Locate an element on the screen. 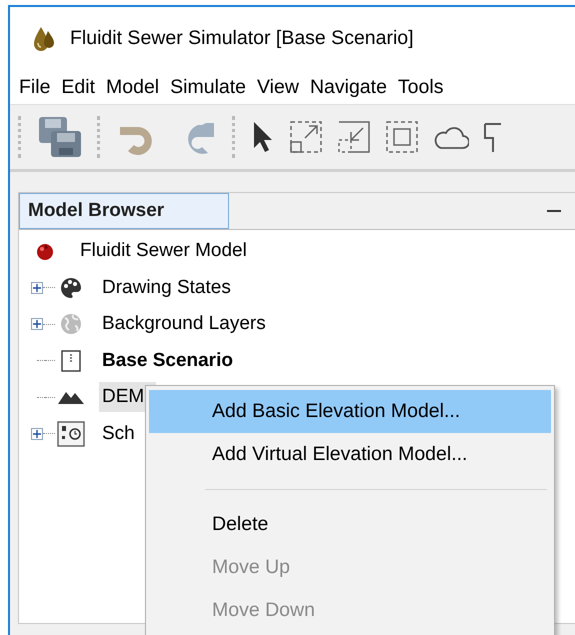 The image size is (575, 635). menu-item: Model is located at coordinates (137, 87).